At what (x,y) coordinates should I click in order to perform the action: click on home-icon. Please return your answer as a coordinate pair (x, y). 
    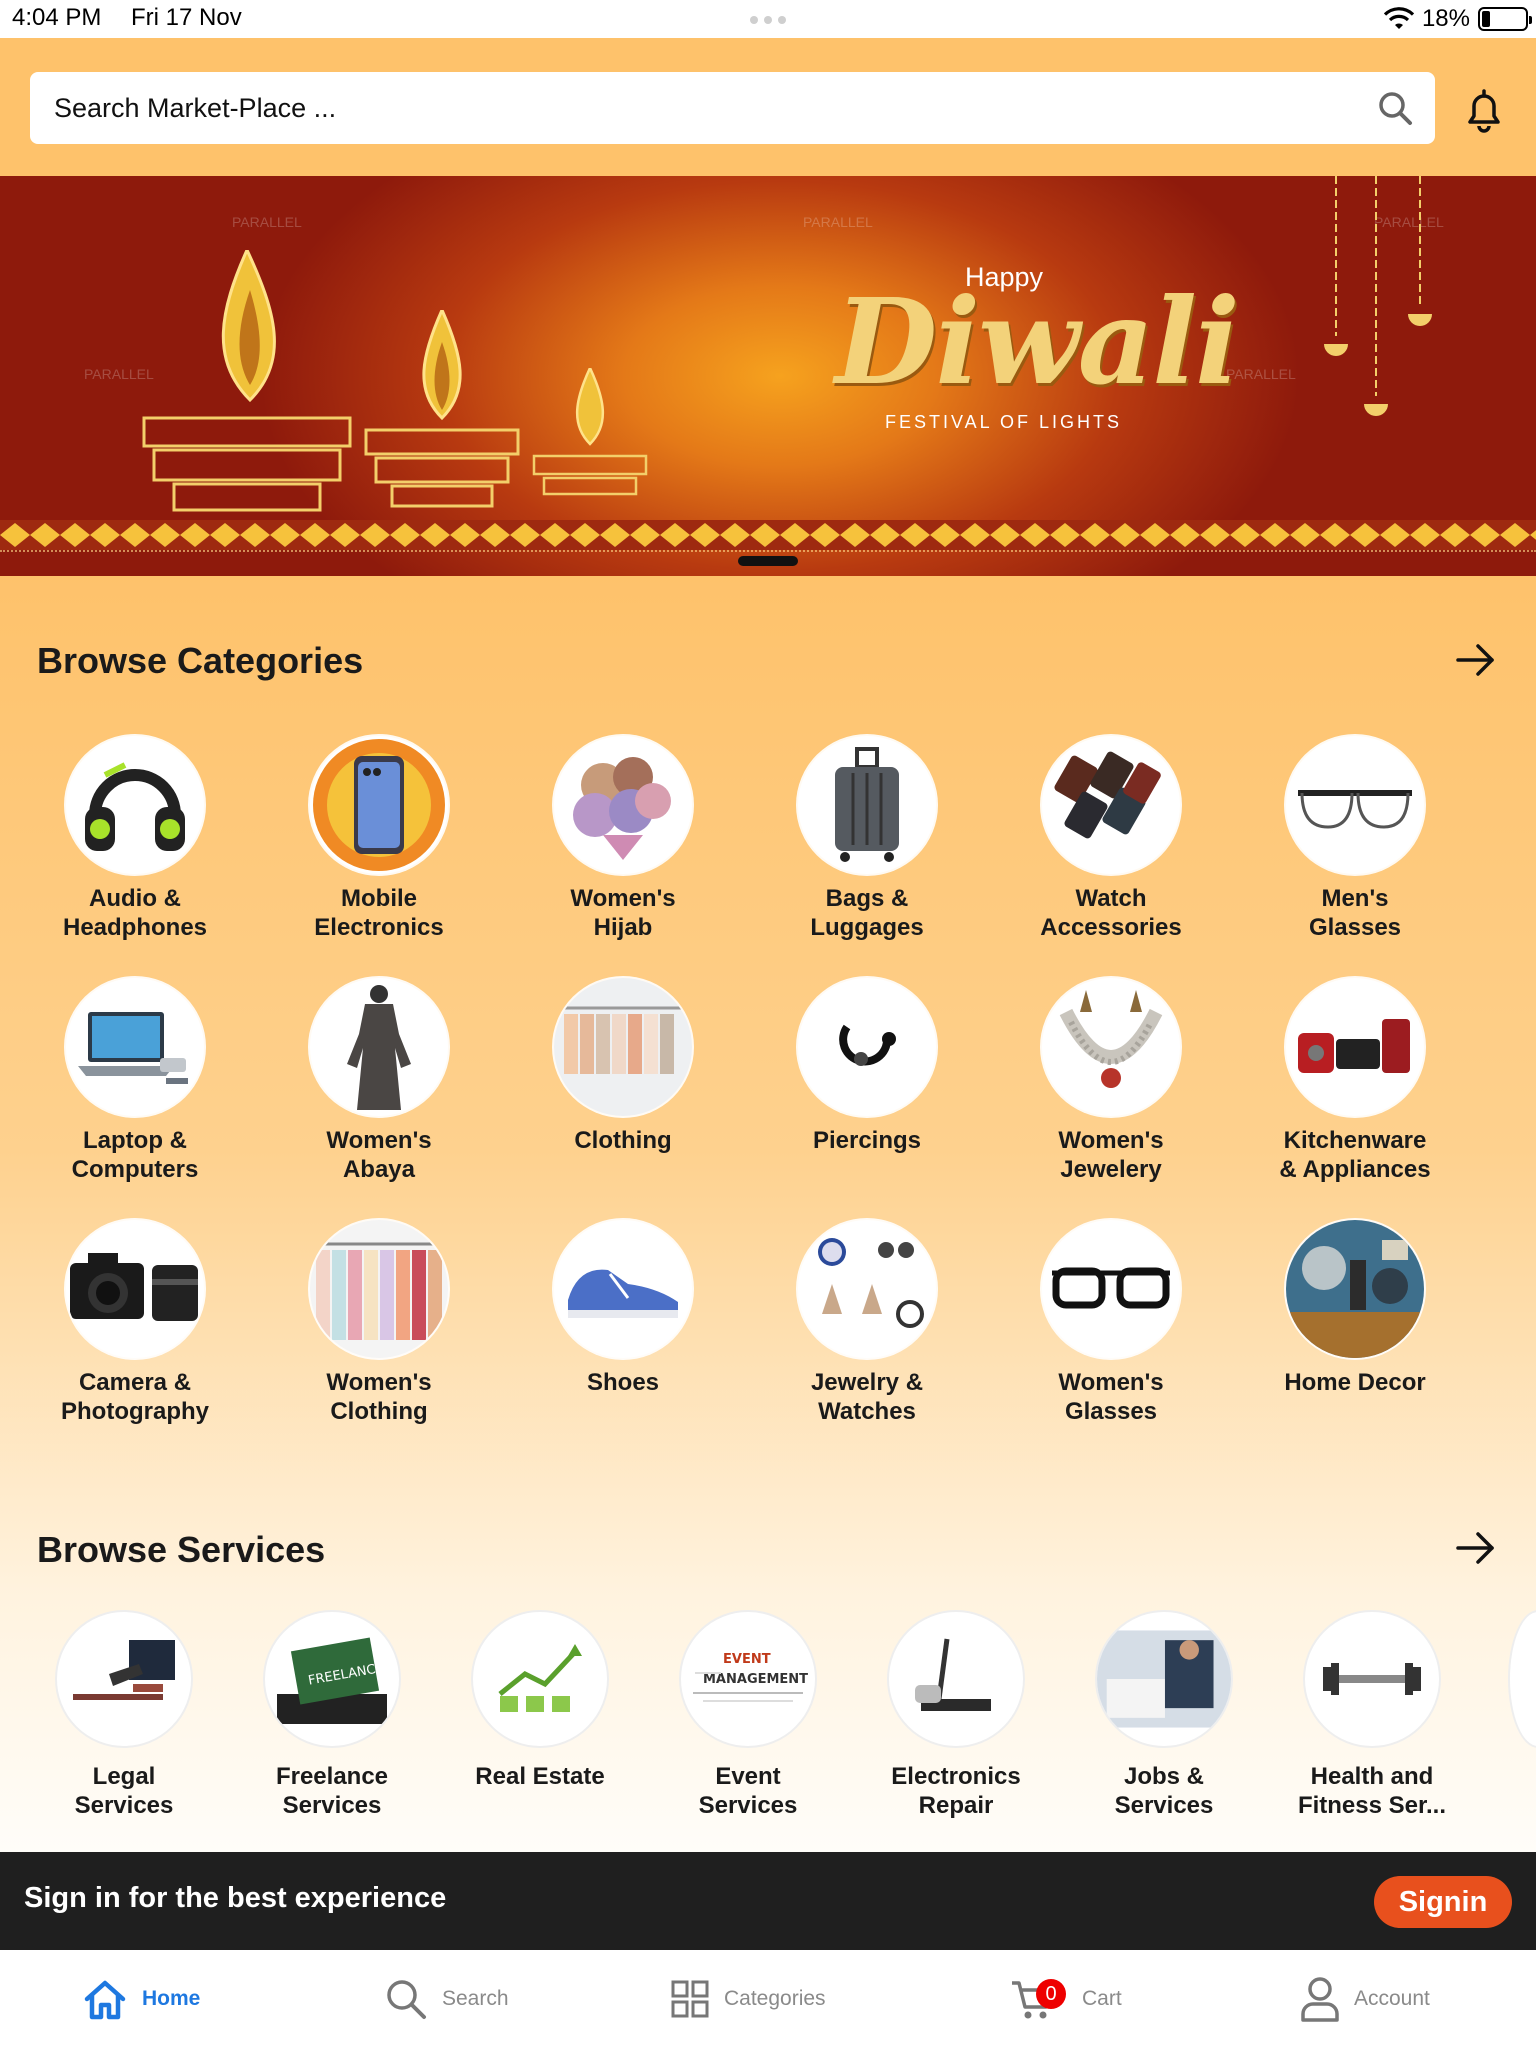
    Looking at the image, I should click on (105, 2000).